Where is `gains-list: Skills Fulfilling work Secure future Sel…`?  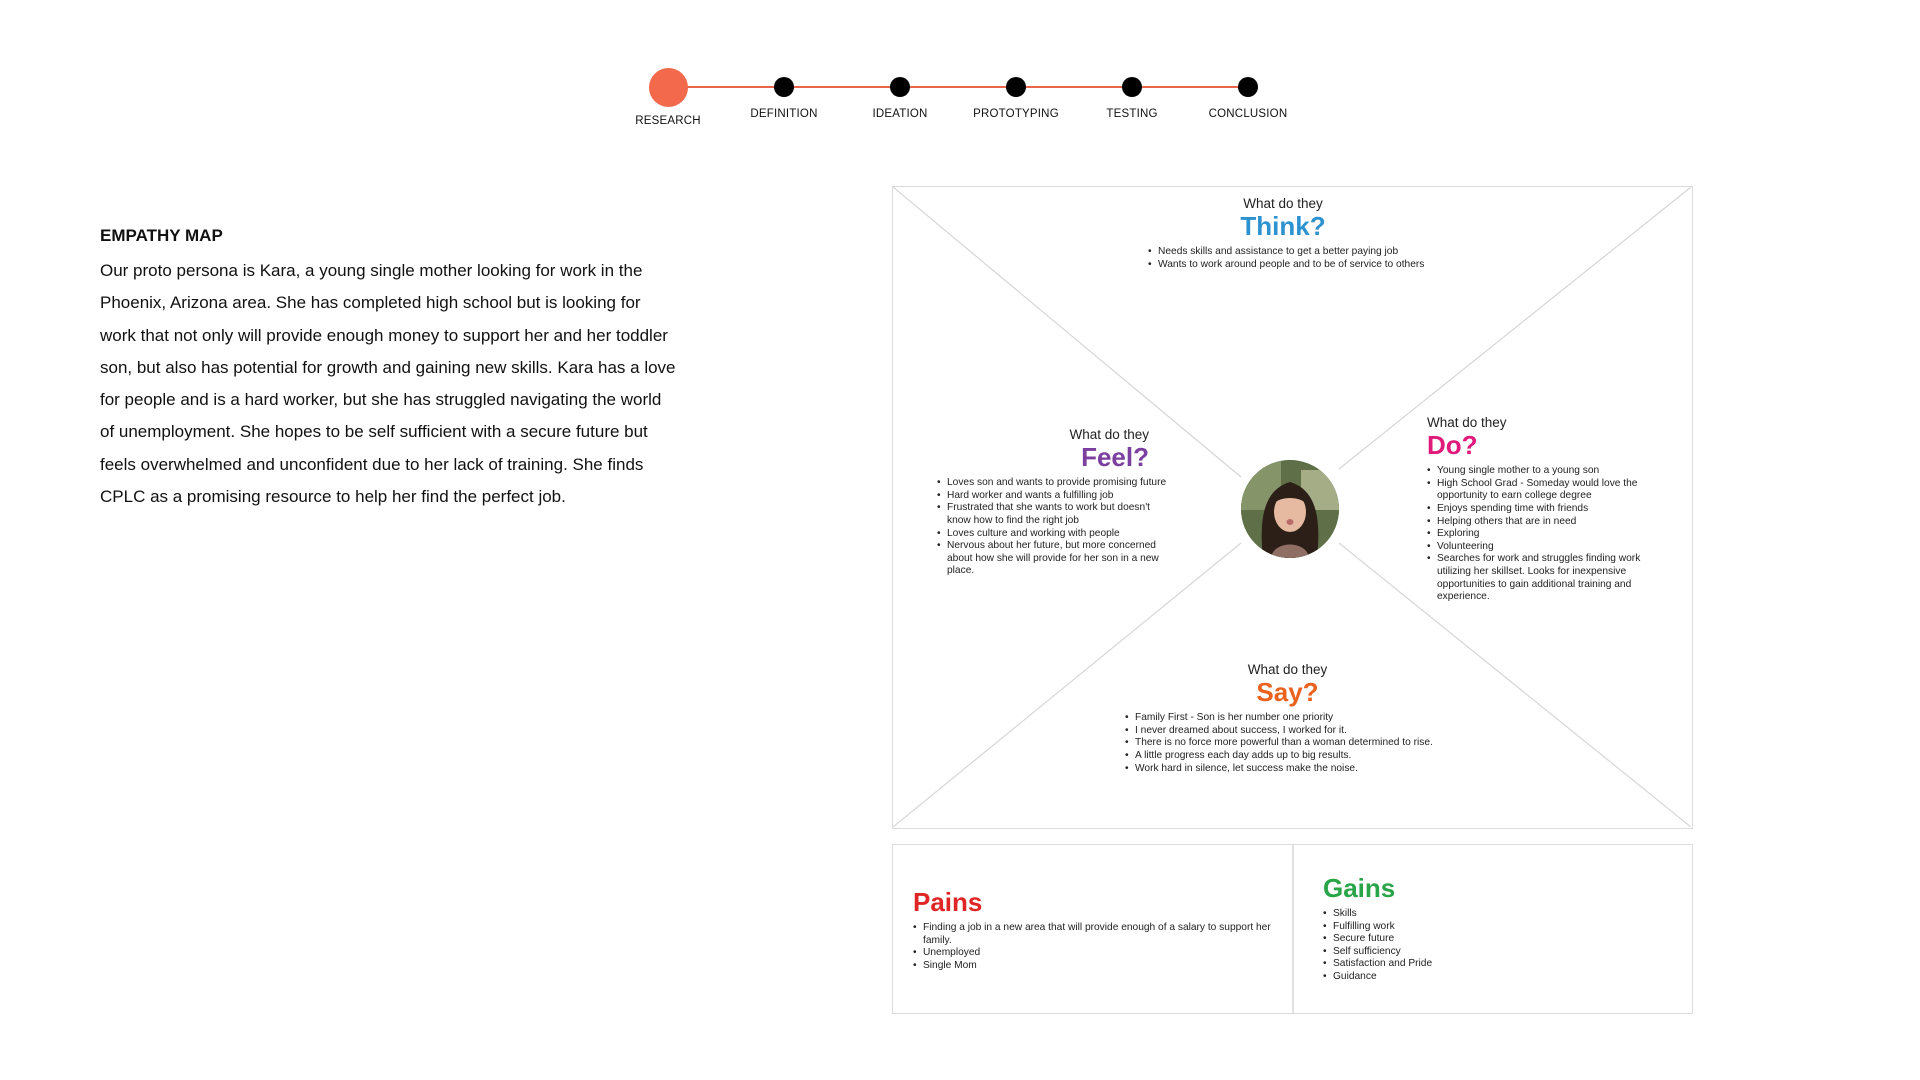 gains-list: Skills Fulfilling work Secure future Sel… is located at coordinates (1493, 946).